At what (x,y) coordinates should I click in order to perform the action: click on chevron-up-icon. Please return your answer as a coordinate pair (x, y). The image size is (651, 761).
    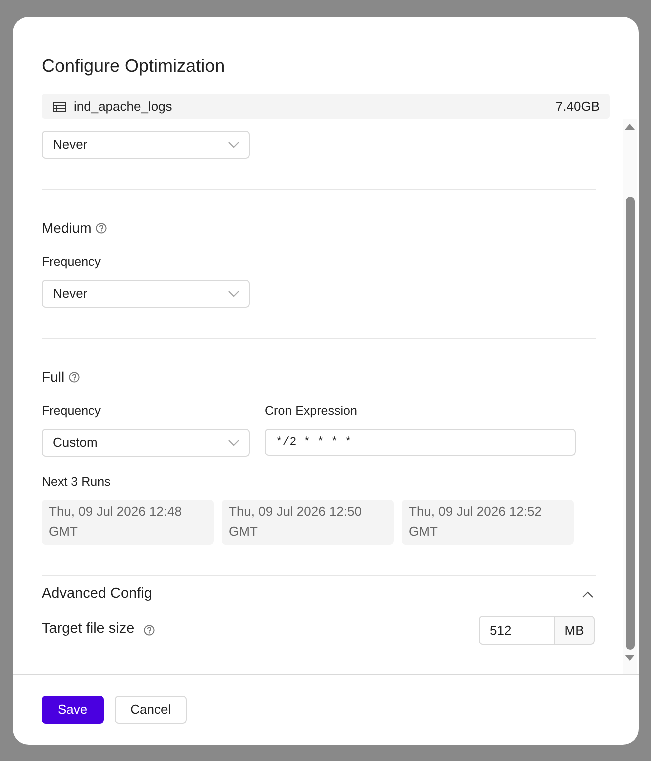
    Looking at the image, I should click on (588, 594).